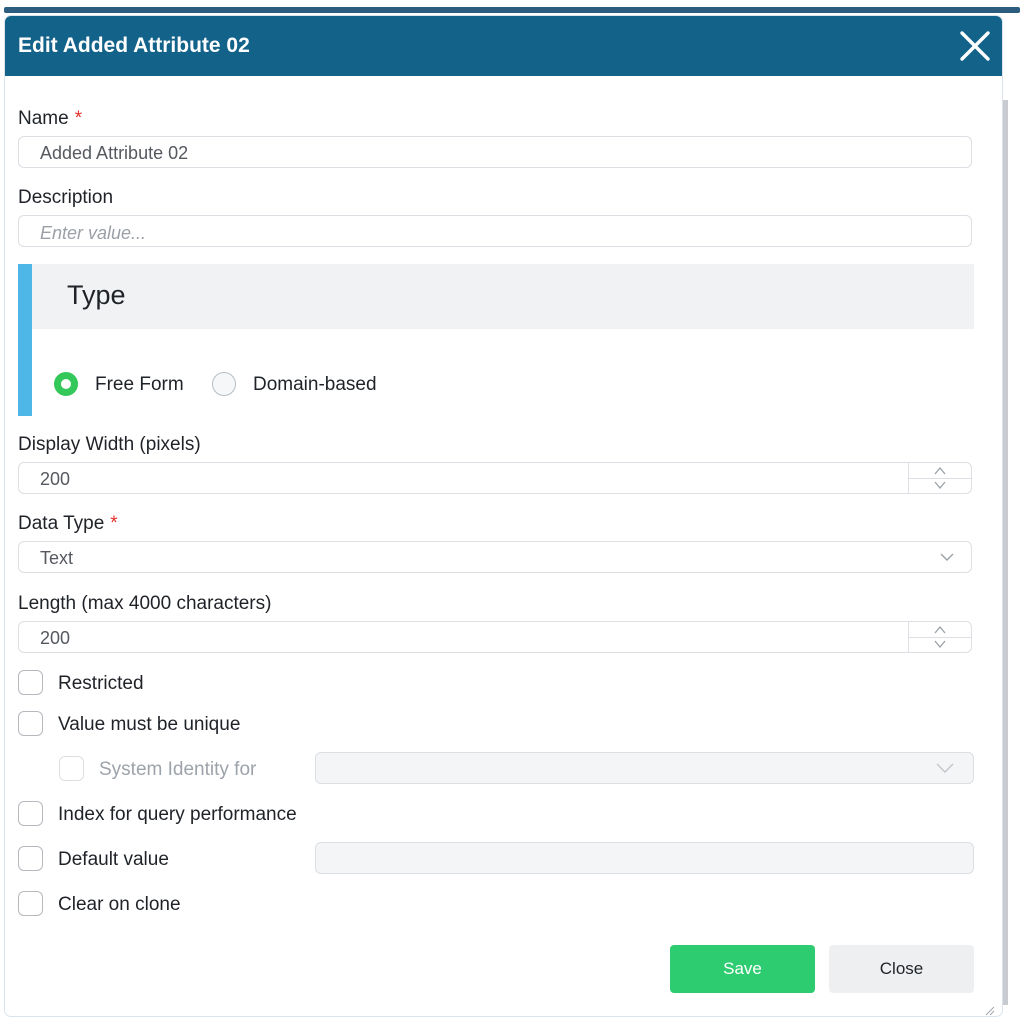 This screenshot has height=1024, width=1024. I want to click on display-width-input: 200, so click(495, 478).